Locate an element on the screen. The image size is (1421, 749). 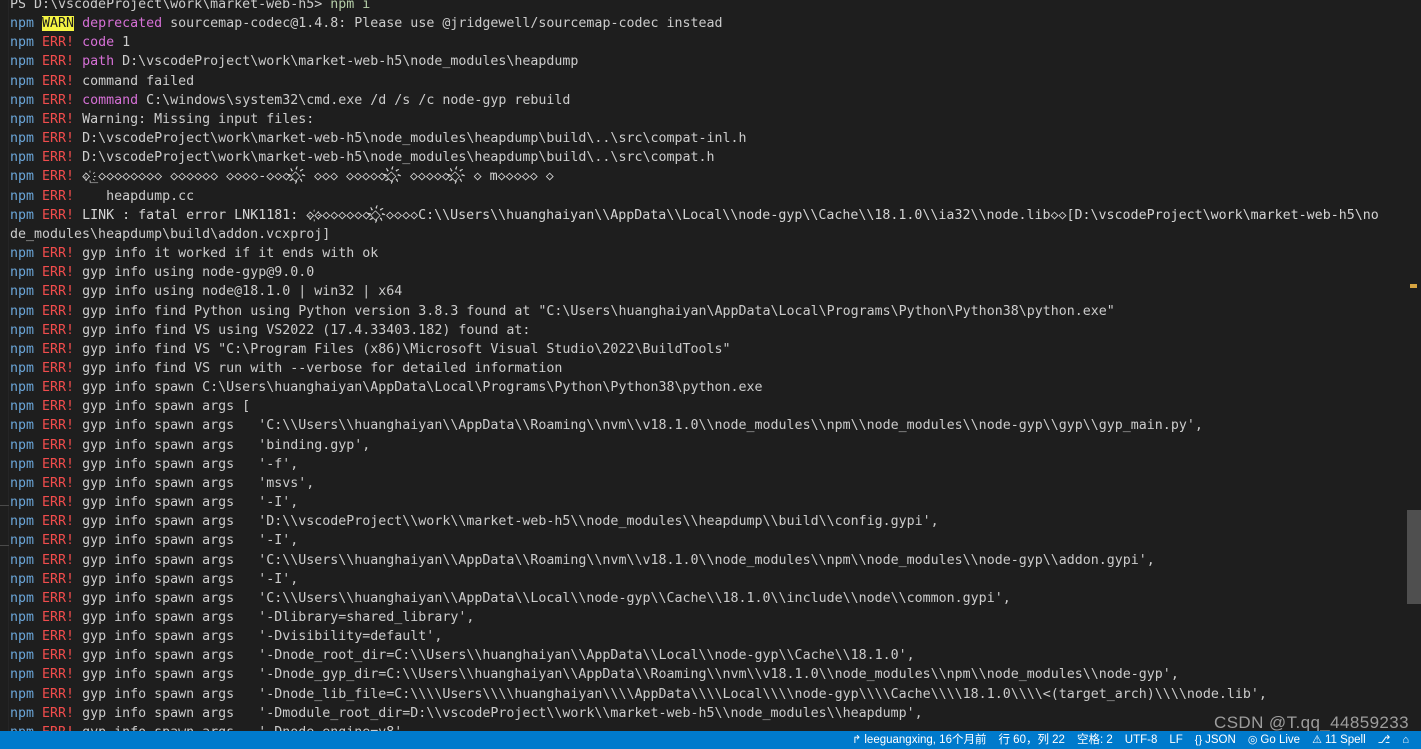
status-bar-item-label: leeguangxing, 16个月前 is located at coordinates (925, 740).